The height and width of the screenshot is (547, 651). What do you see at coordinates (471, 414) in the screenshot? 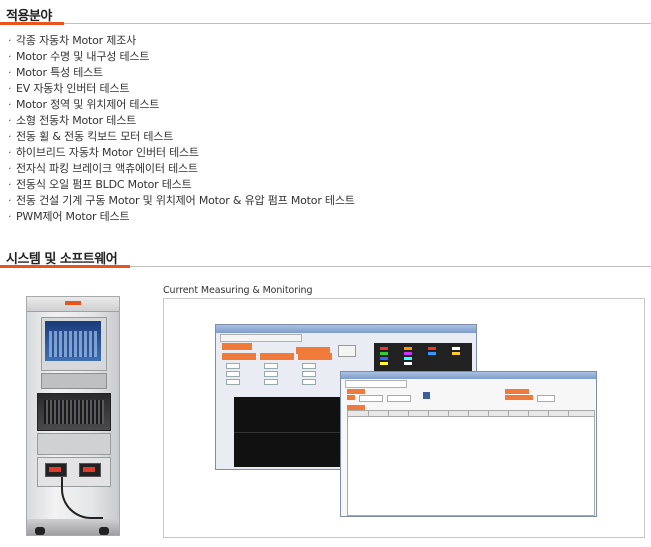
I see `table-header` at bounding box center [471, 414].